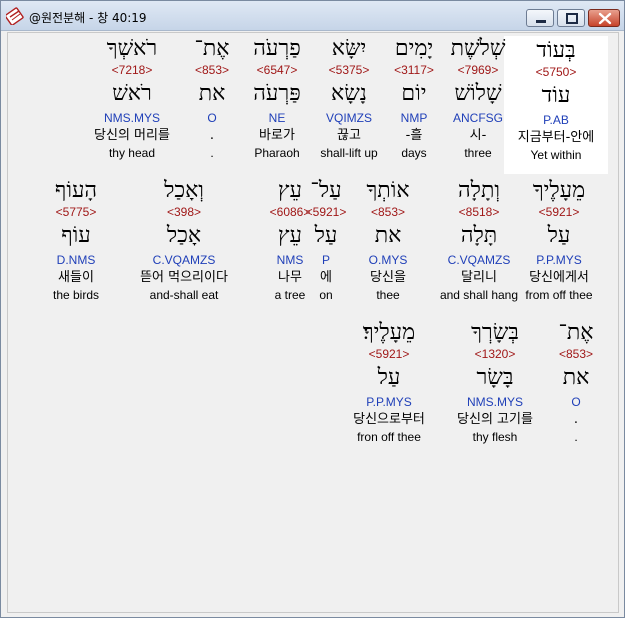  What do you see at coordinates (477, 118) in the screenshot?
I see `morphology-code: ANCFSG` at bounding box center [477, 118].